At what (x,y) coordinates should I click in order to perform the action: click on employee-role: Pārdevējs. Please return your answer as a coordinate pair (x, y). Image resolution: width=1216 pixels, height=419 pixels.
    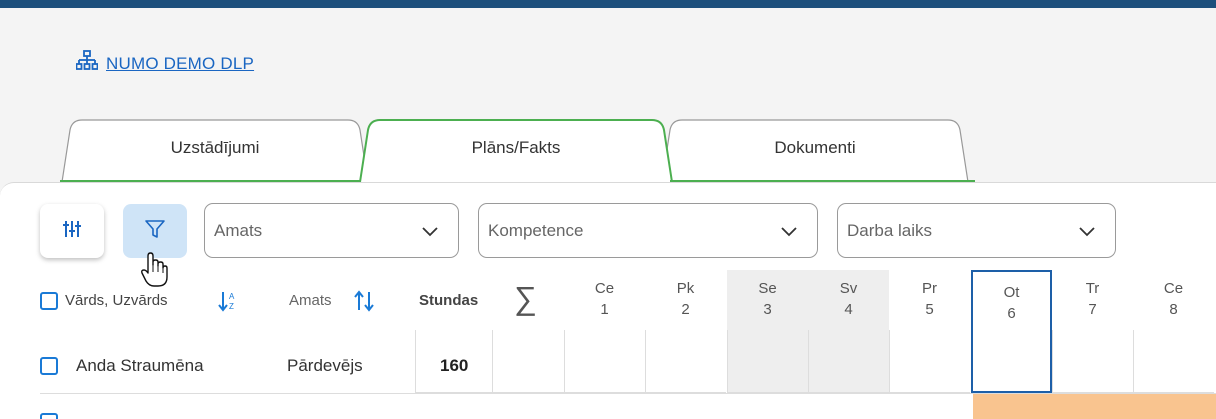
    Looking at the image, I should click on (325, 365).